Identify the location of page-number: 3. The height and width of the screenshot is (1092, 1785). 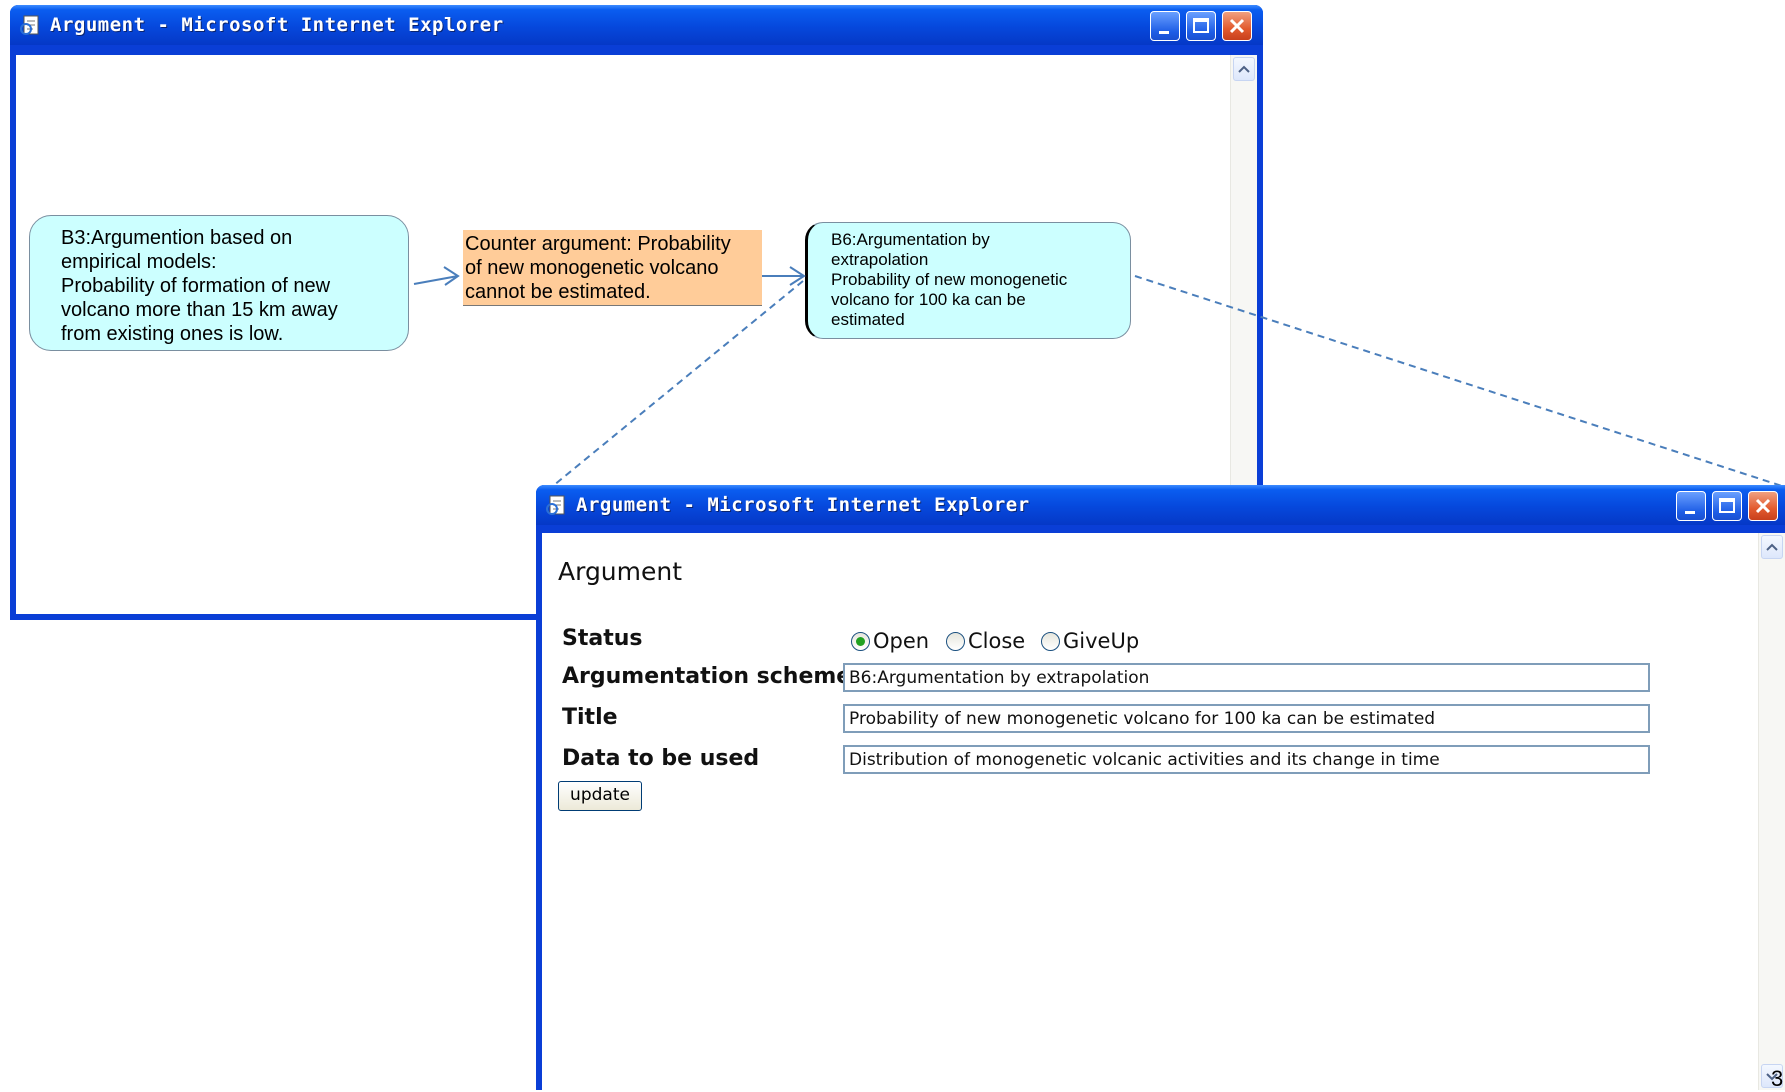
(1777, 1078).